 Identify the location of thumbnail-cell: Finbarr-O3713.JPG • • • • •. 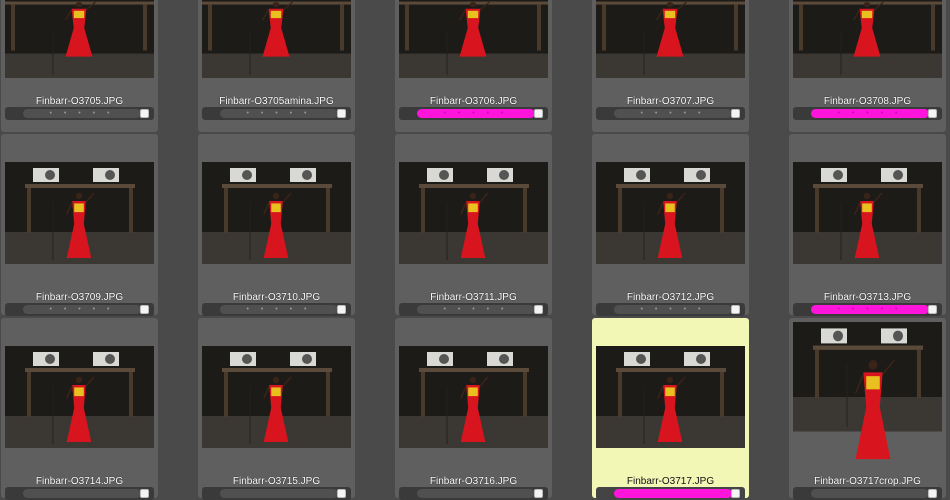
(867, 225).